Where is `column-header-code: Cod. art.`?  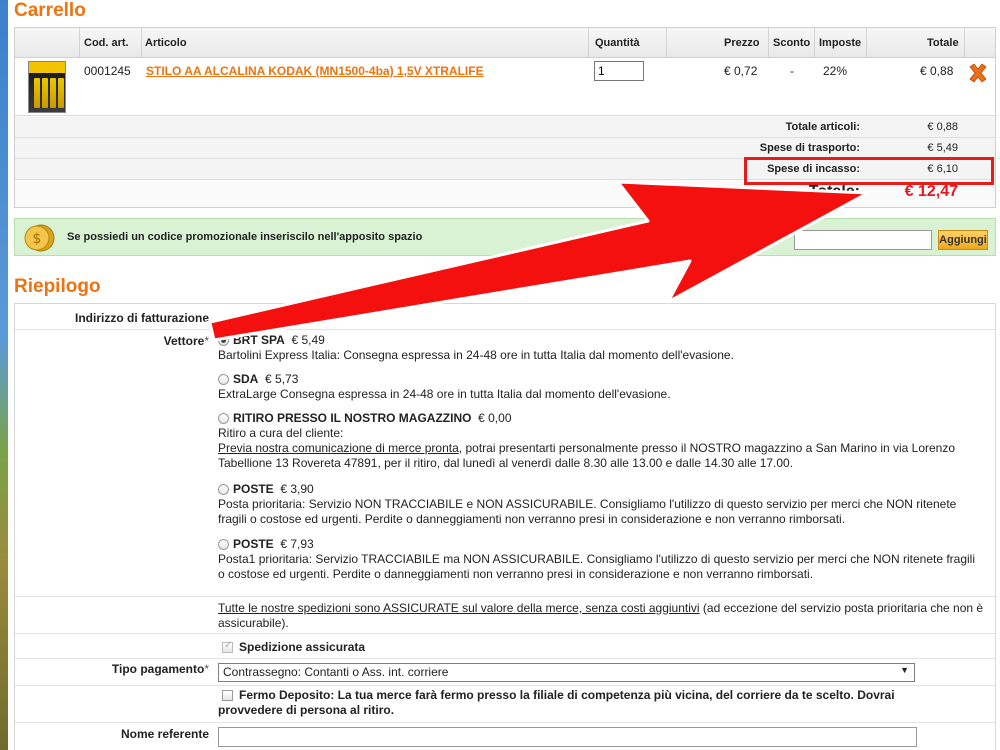
column-header-code: Cod. art. is located at coordinates (106, 43).